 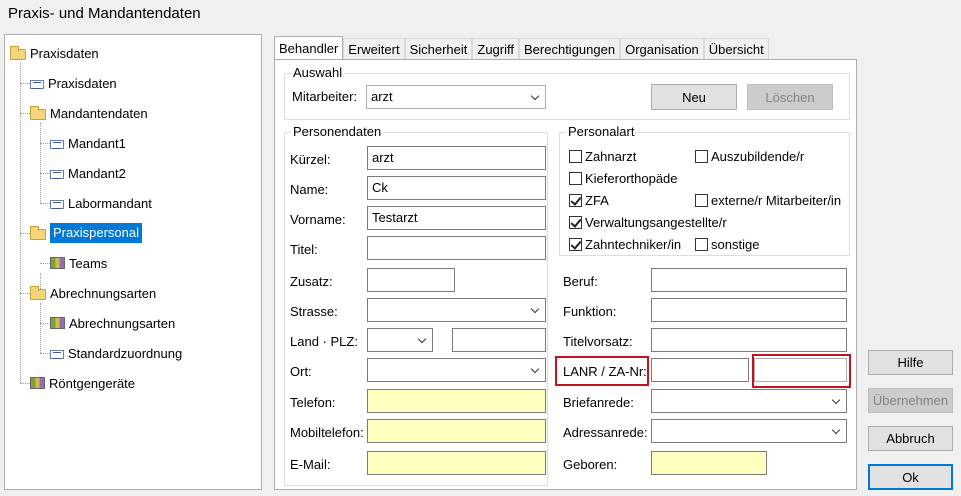 I want to click on tree-item-teams: Teams, so click(x=78, y=263).